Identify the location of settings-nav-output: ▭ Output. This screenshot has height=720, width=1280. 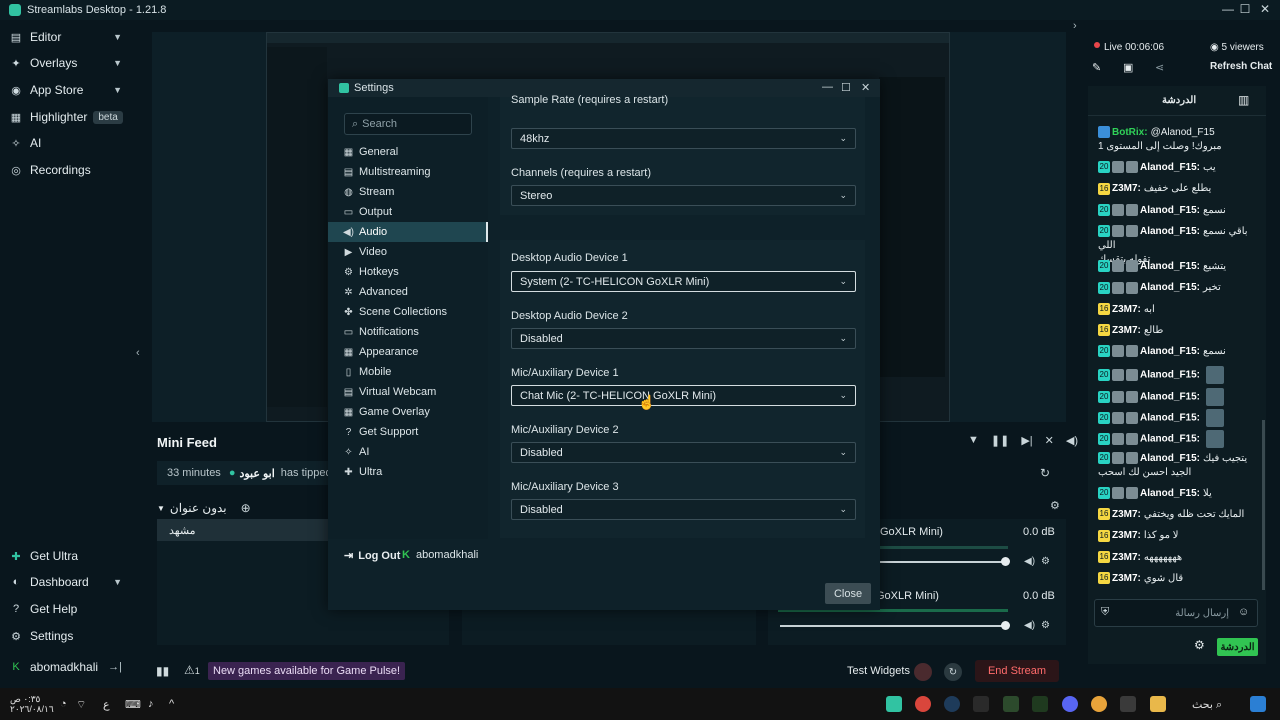
(408, 212).